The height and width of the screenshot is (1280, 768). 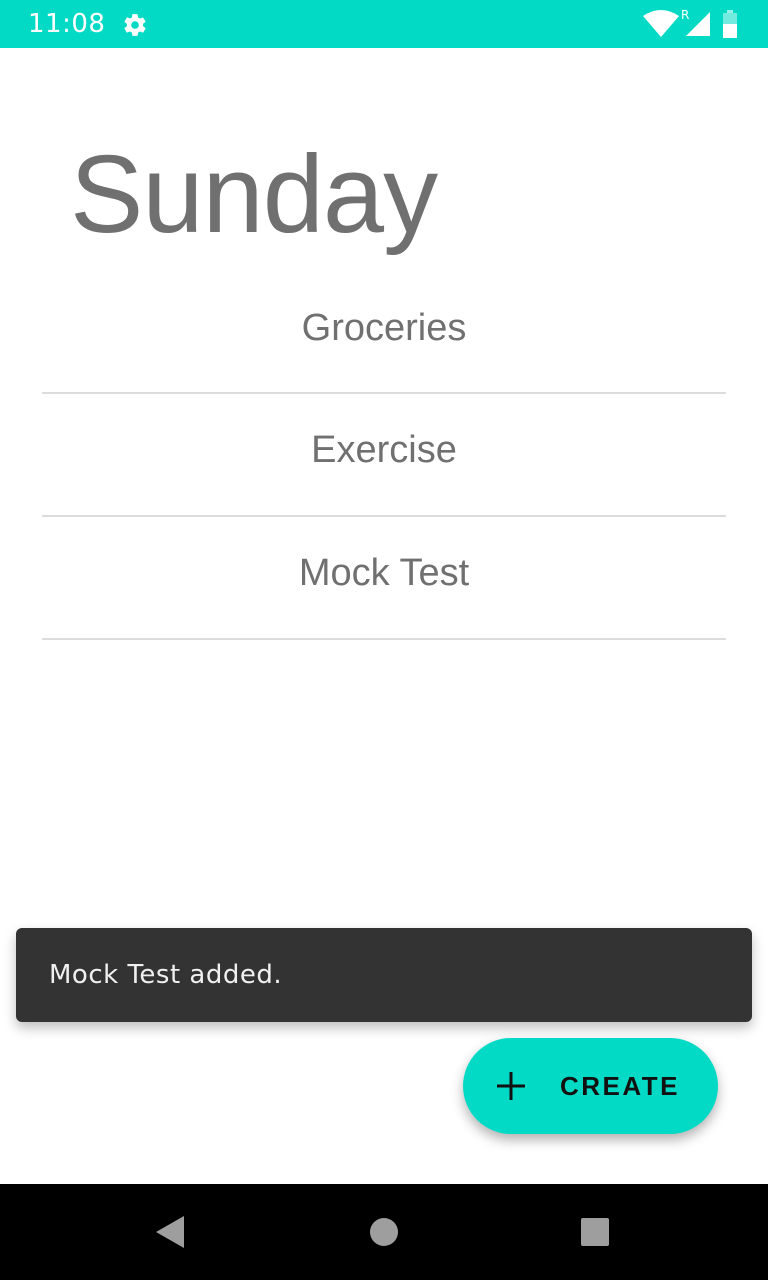 I want to click on signal-icon, so click(x=698, y=24).